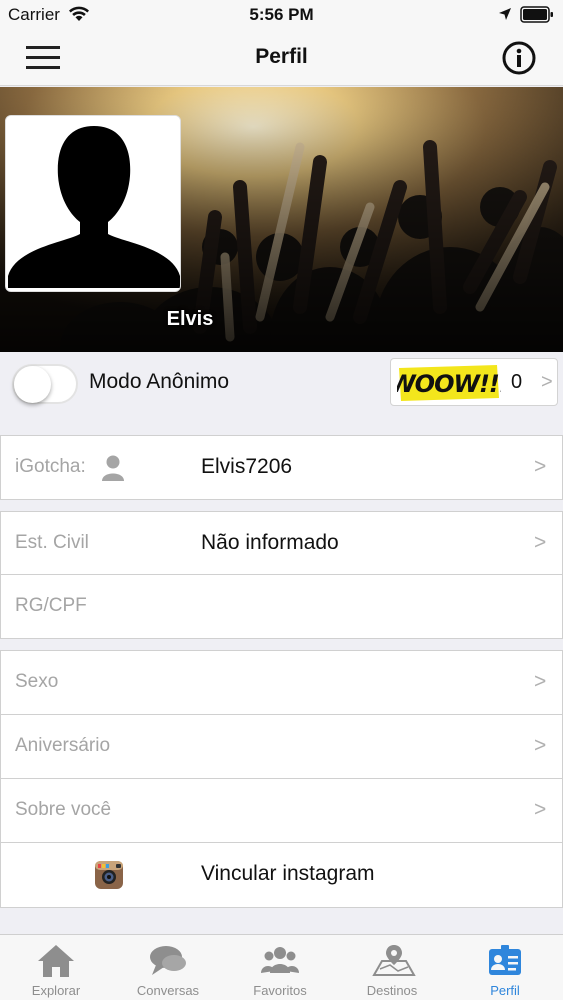 The height and width of the screenshot is (1000, 563). What do you see at coordinates (394, 960) in the screenshot?
I see `map-icon` at bounding box center [394, 960].